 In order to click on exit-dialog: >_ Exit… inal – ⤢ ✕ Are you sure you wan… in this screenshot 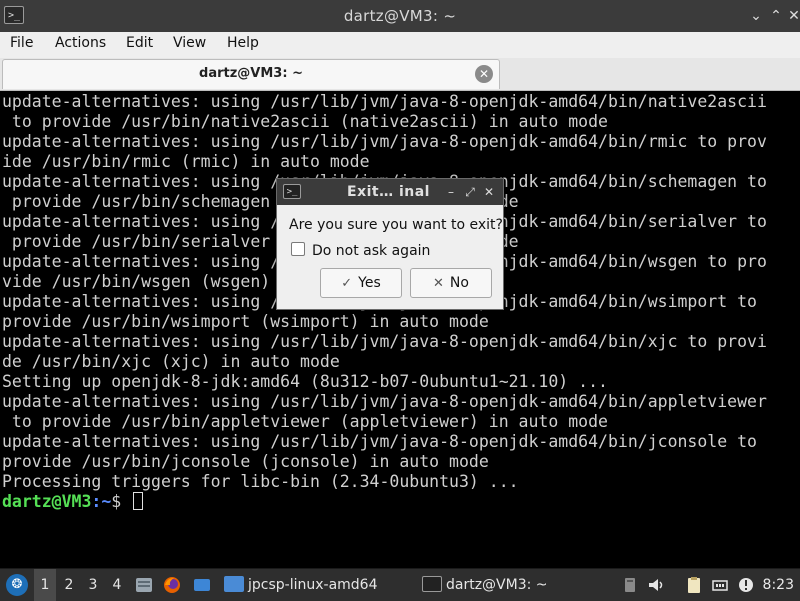, I will do `click(390, 244)`.